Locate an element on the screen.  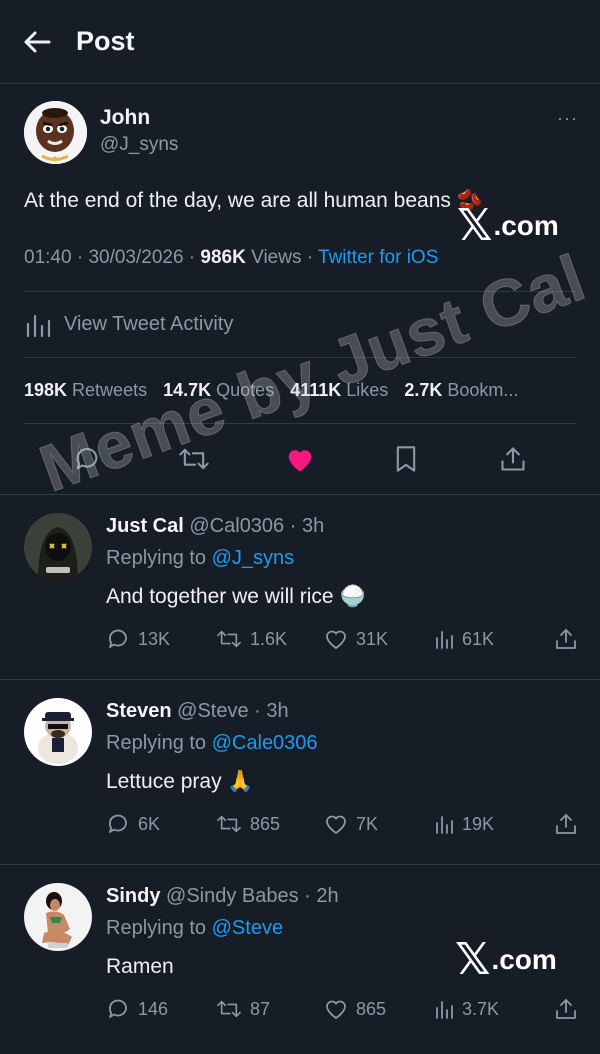
views-count: 986K is located at coordinates (223, 257).